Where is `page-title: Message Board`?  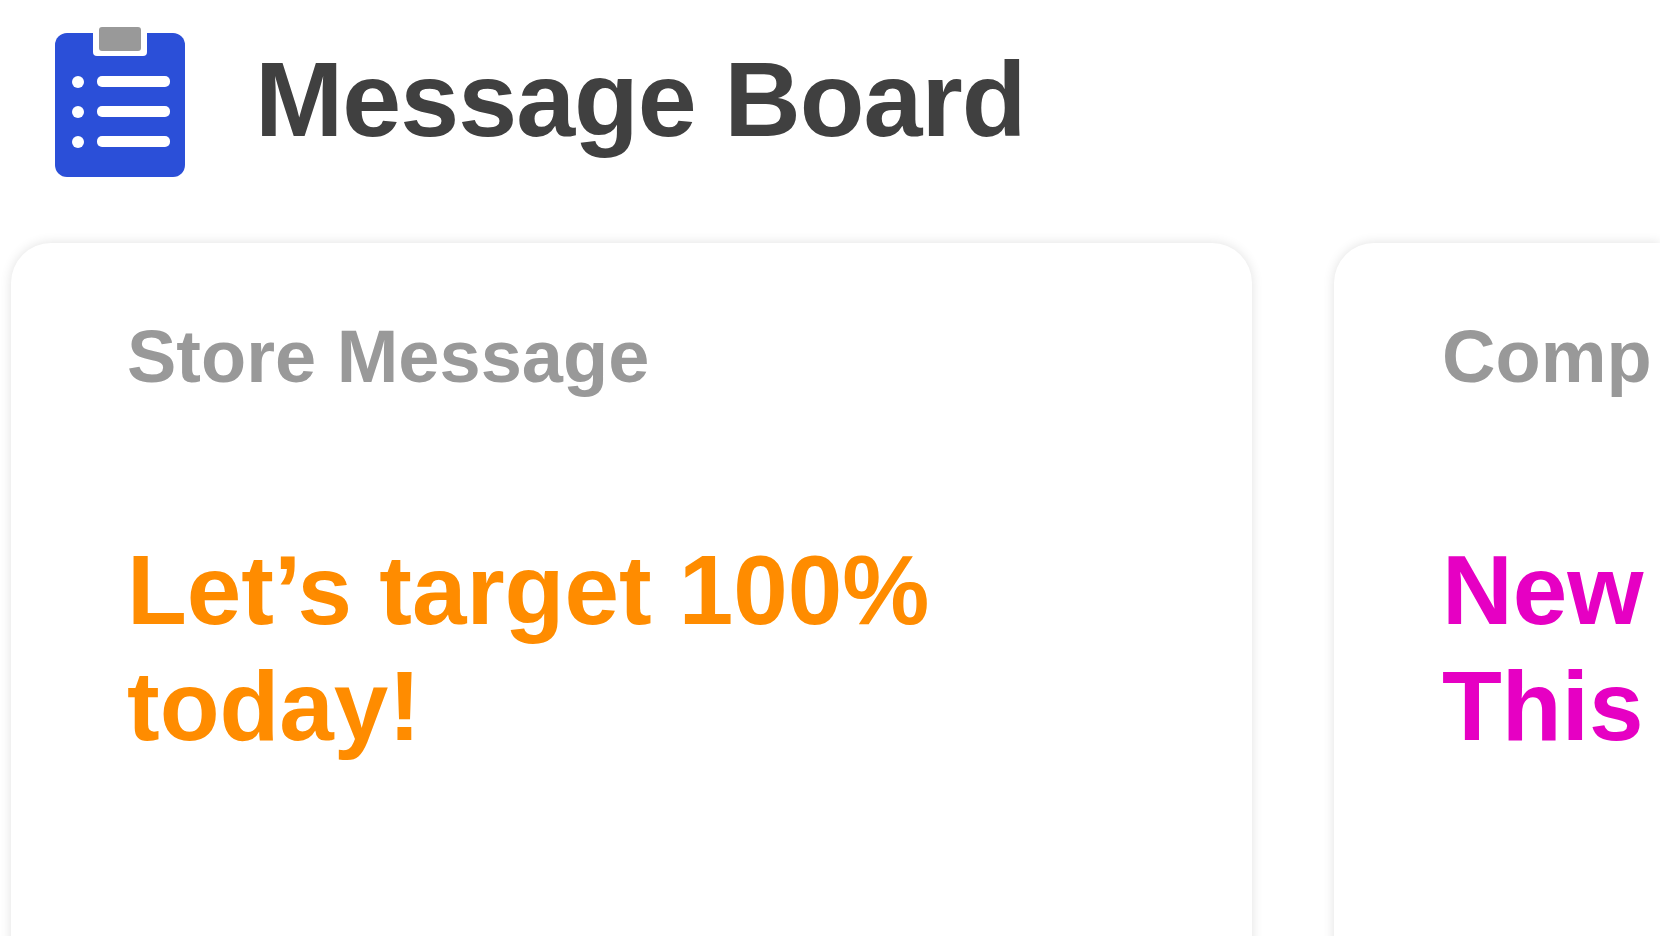 page-title: Message Board is located at coordinates (640, 100).